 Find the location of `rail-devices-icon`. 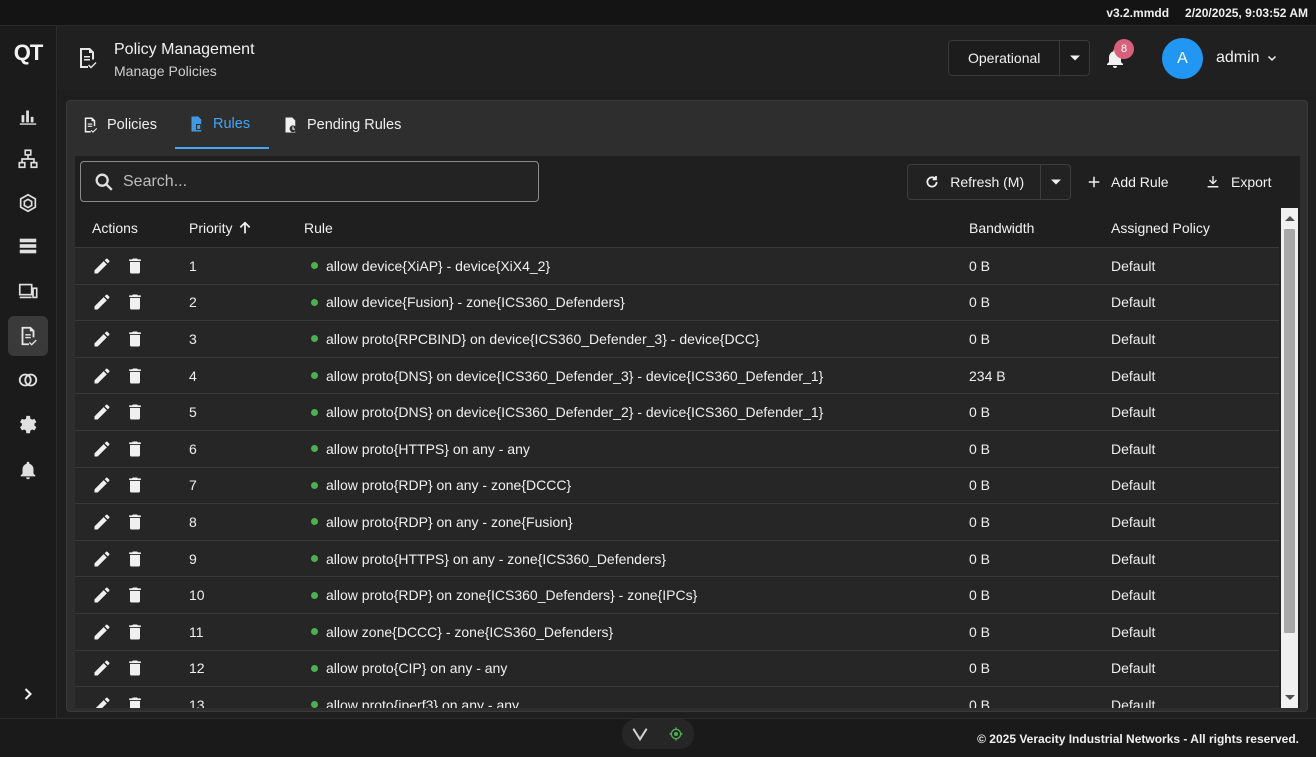

rail-devices-icon is located at coordinates (28, 291).